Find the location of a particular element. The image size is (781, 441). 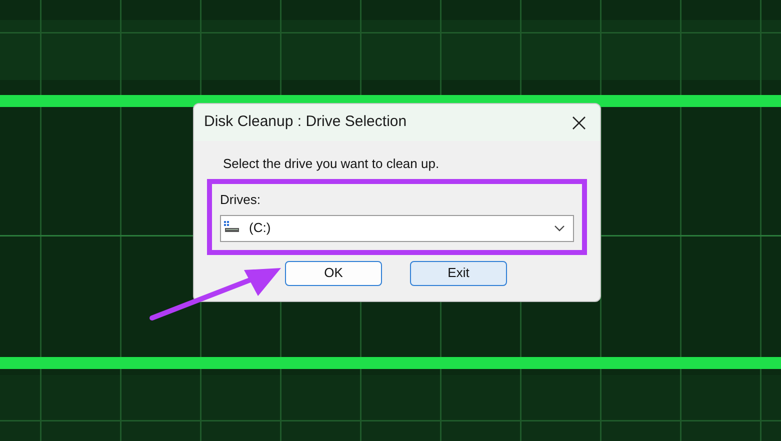

drive-dropdown: (C:) is located at coordinates (397, 228).